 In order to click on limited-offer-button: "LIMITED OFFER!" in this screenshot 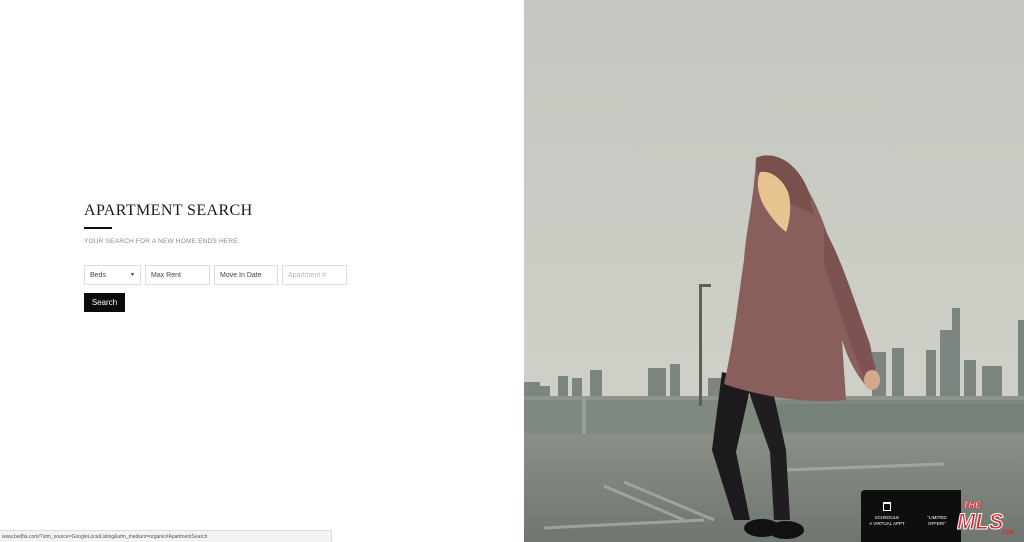, I will do `click(937, 514)`.